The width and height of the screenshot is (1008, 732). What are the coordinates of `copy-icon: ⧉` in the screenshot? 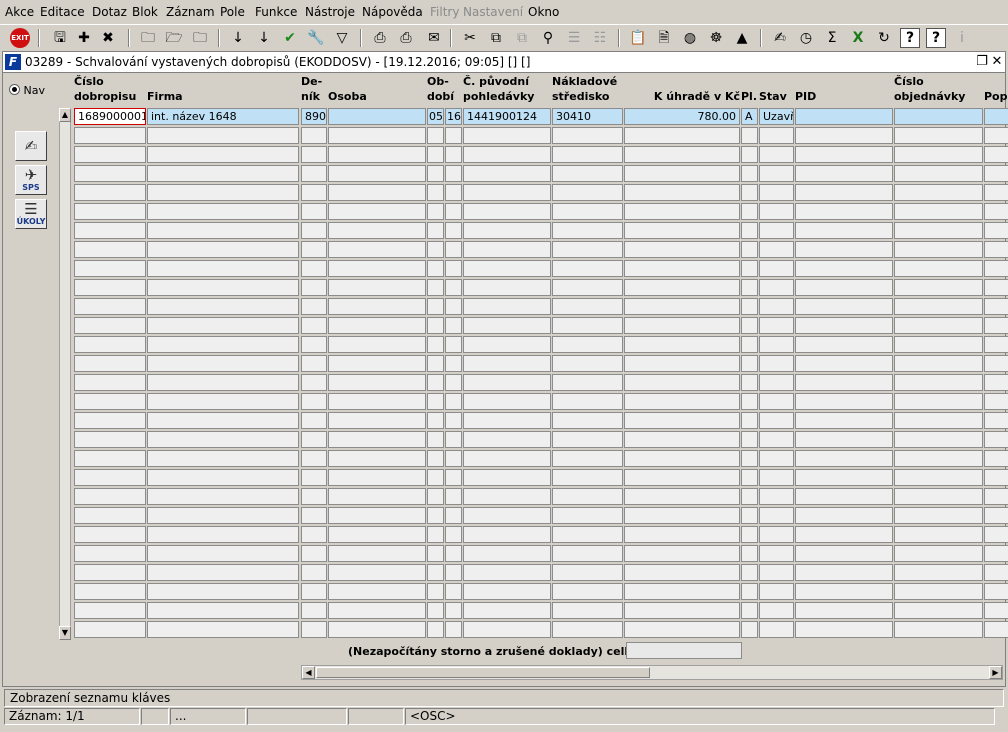 It's located at (496, 38).